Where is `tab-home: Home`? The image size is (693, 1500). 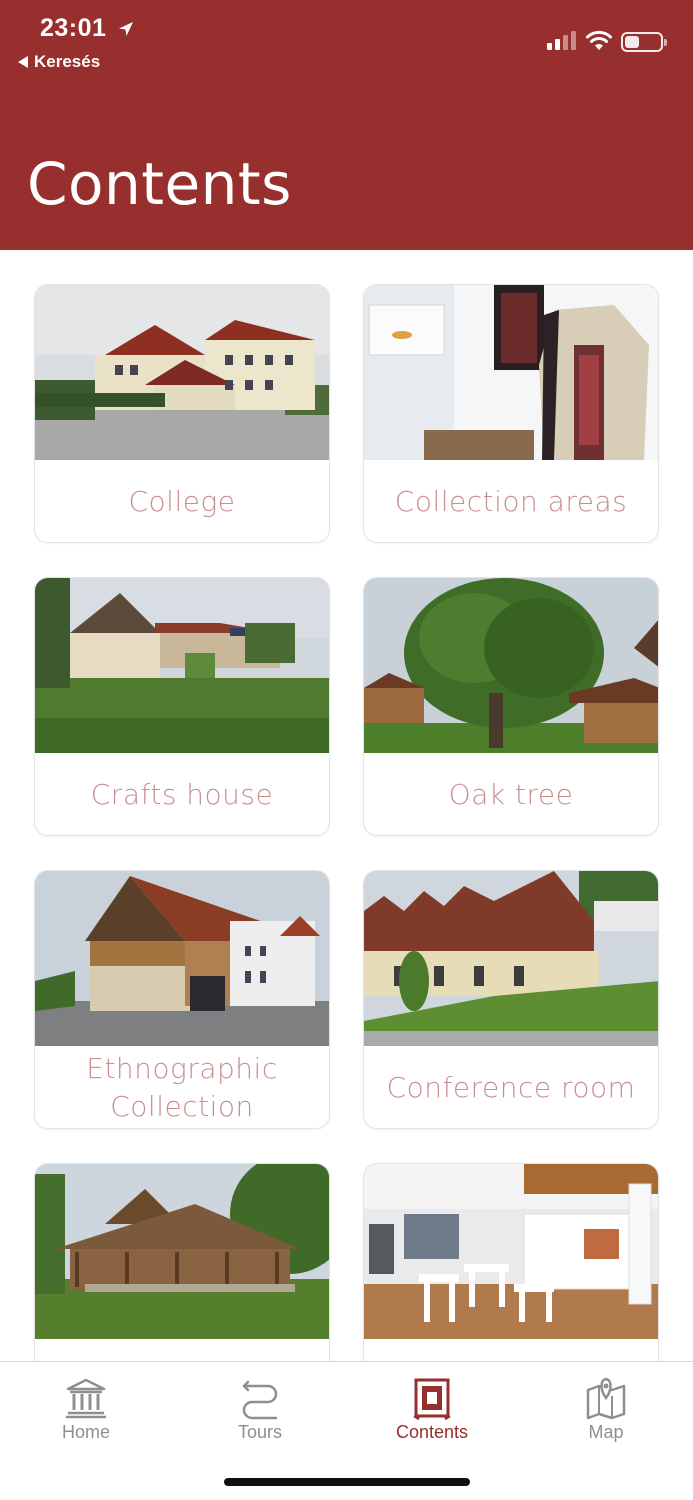
tab-home: Home is located at coordinates (86, 1409).